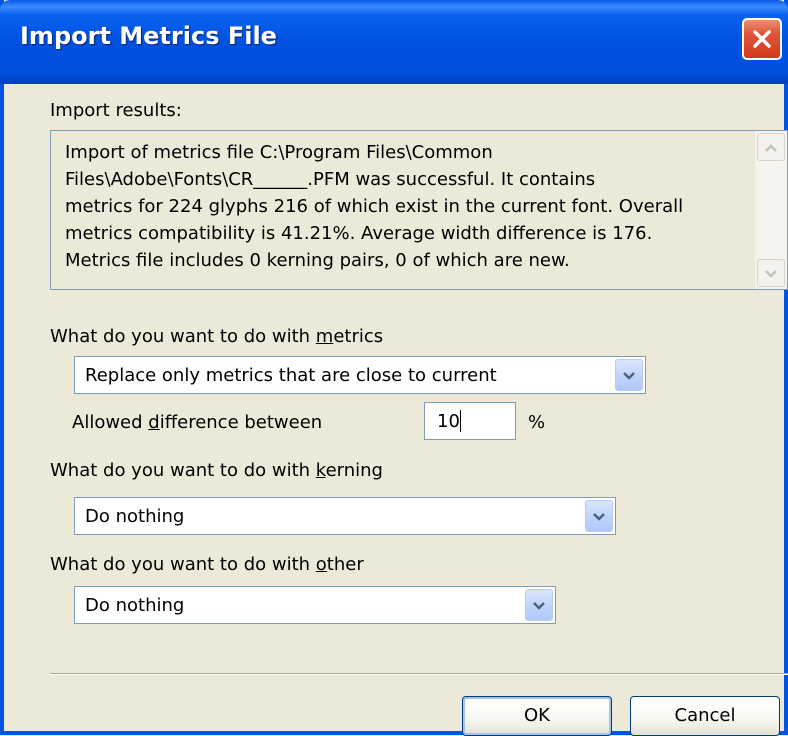 The height and width of the screenshot is (736, 788). What do you see at coordinates (460, 421) in the screenshot?
I see `text-caret` at bounding box center [460, 421].